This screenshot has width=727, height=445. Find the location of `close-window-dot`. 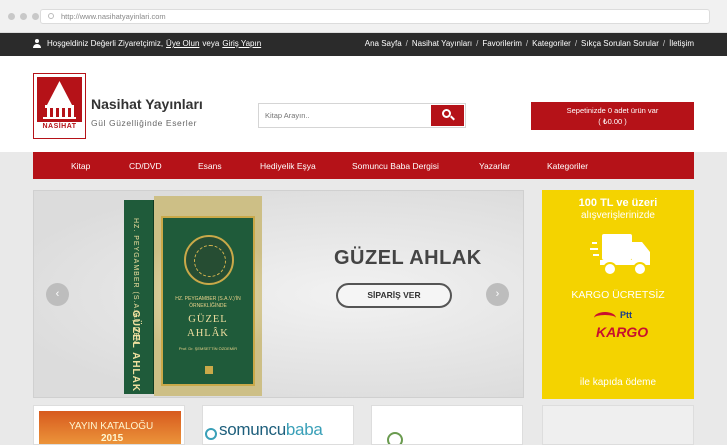

close-window-dot is located at coordinates (11, 16).